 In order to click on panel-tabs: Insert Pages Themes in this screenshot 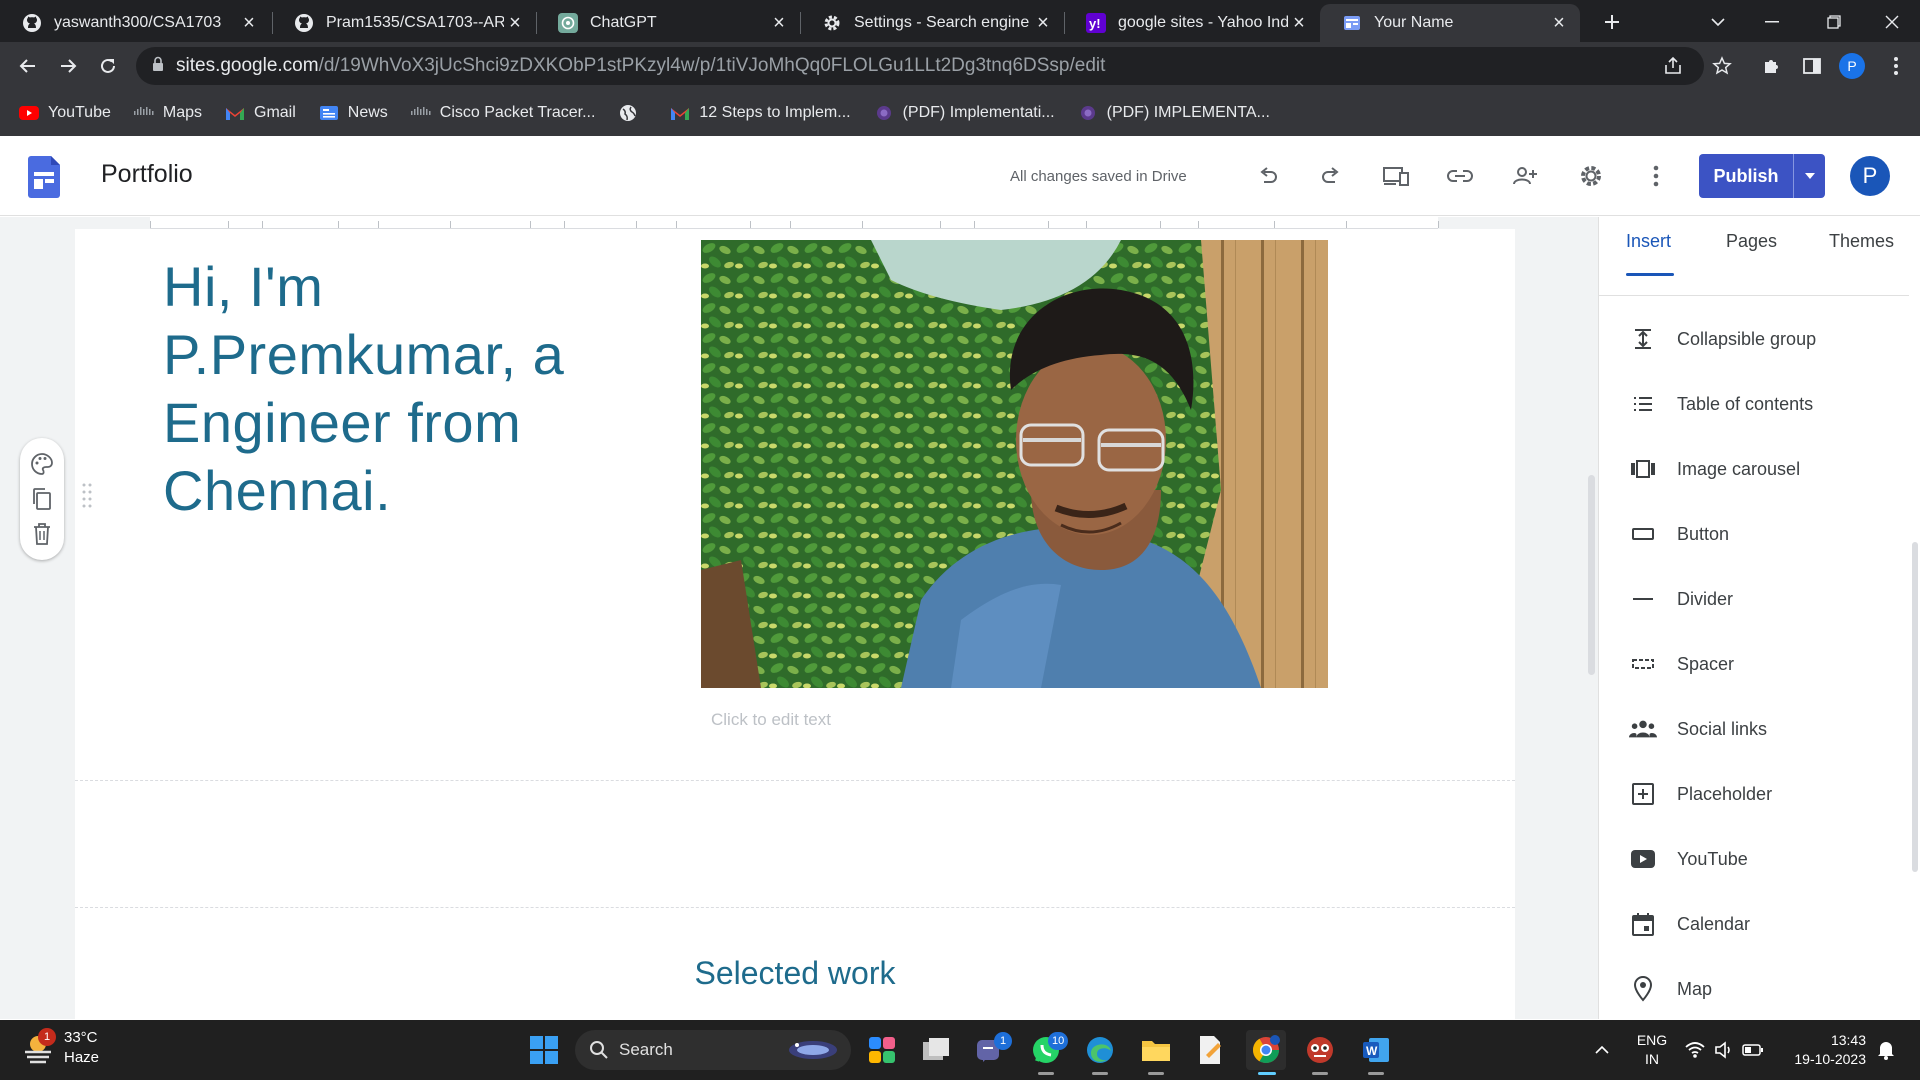, I will do `click(1759, 257)`.